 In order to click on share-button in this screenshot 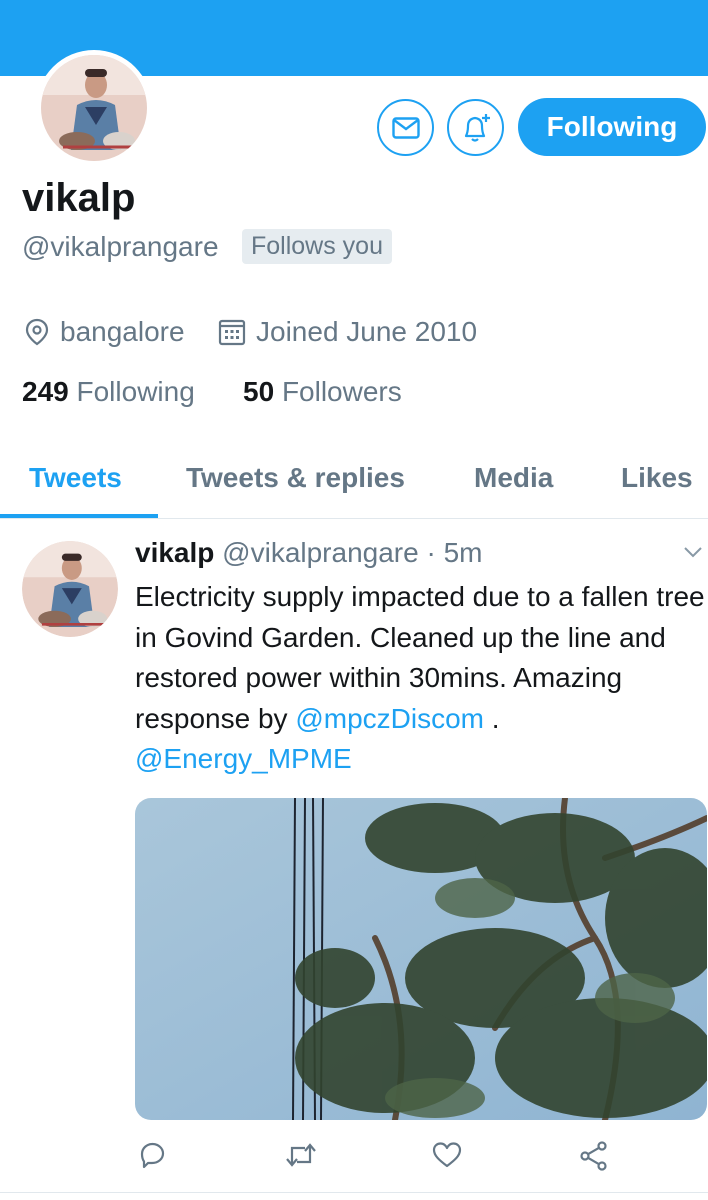, I will do `click(594, 1158)`.